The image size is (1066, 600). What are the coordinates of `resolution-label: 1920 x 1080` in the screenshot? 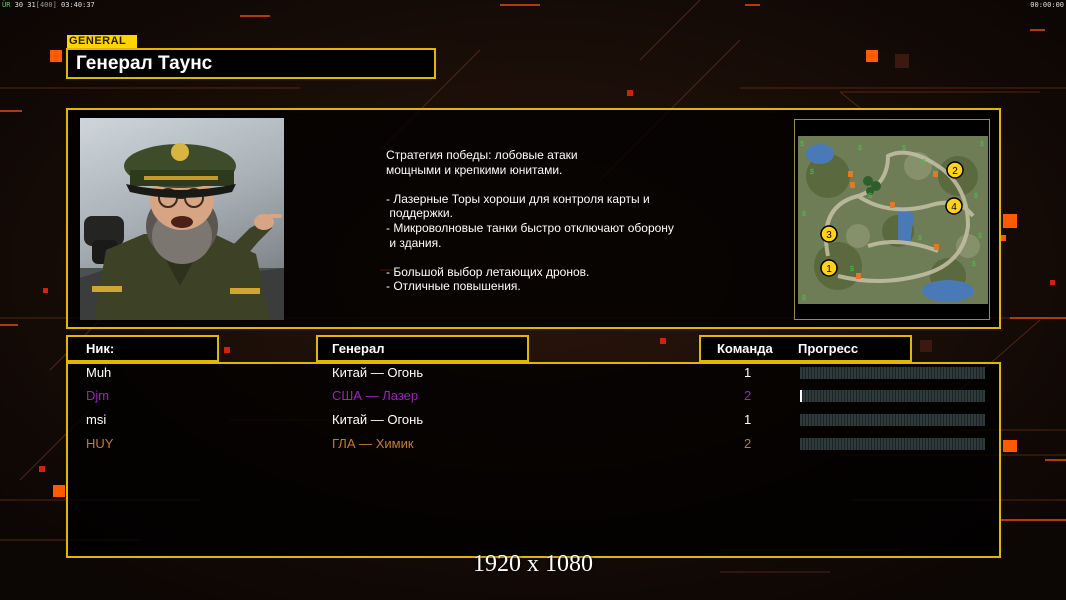 It's located at (533, 564).